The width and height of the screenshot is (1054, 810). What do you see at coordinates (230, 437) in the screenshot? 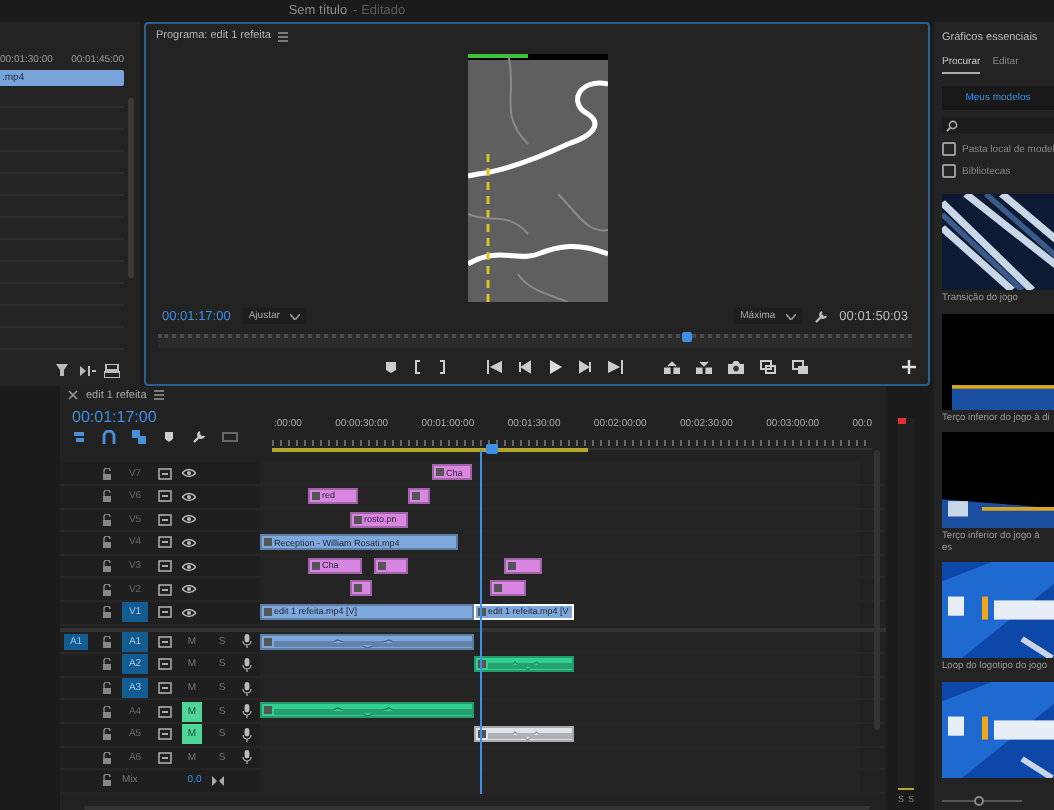
I see `captions-icon` at bounding box center [230, 437].